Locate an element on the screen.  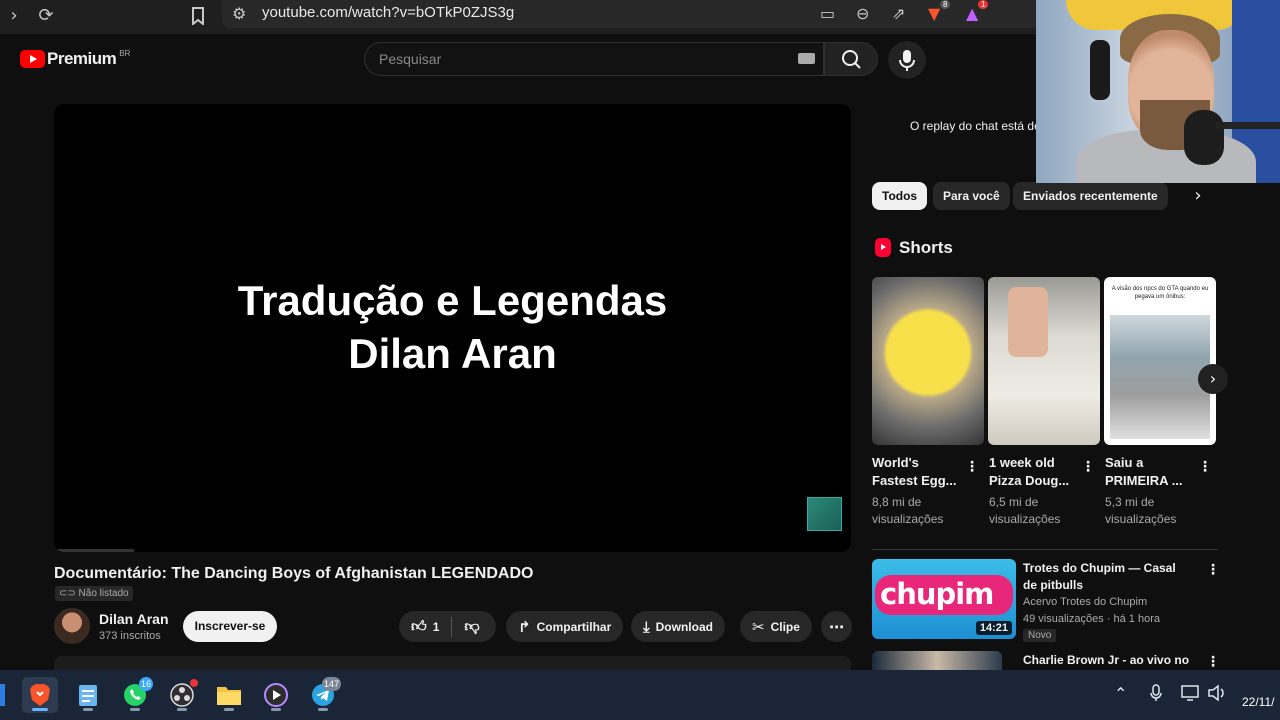
cast-icon: ▭ is located at coordinates (827, 13).